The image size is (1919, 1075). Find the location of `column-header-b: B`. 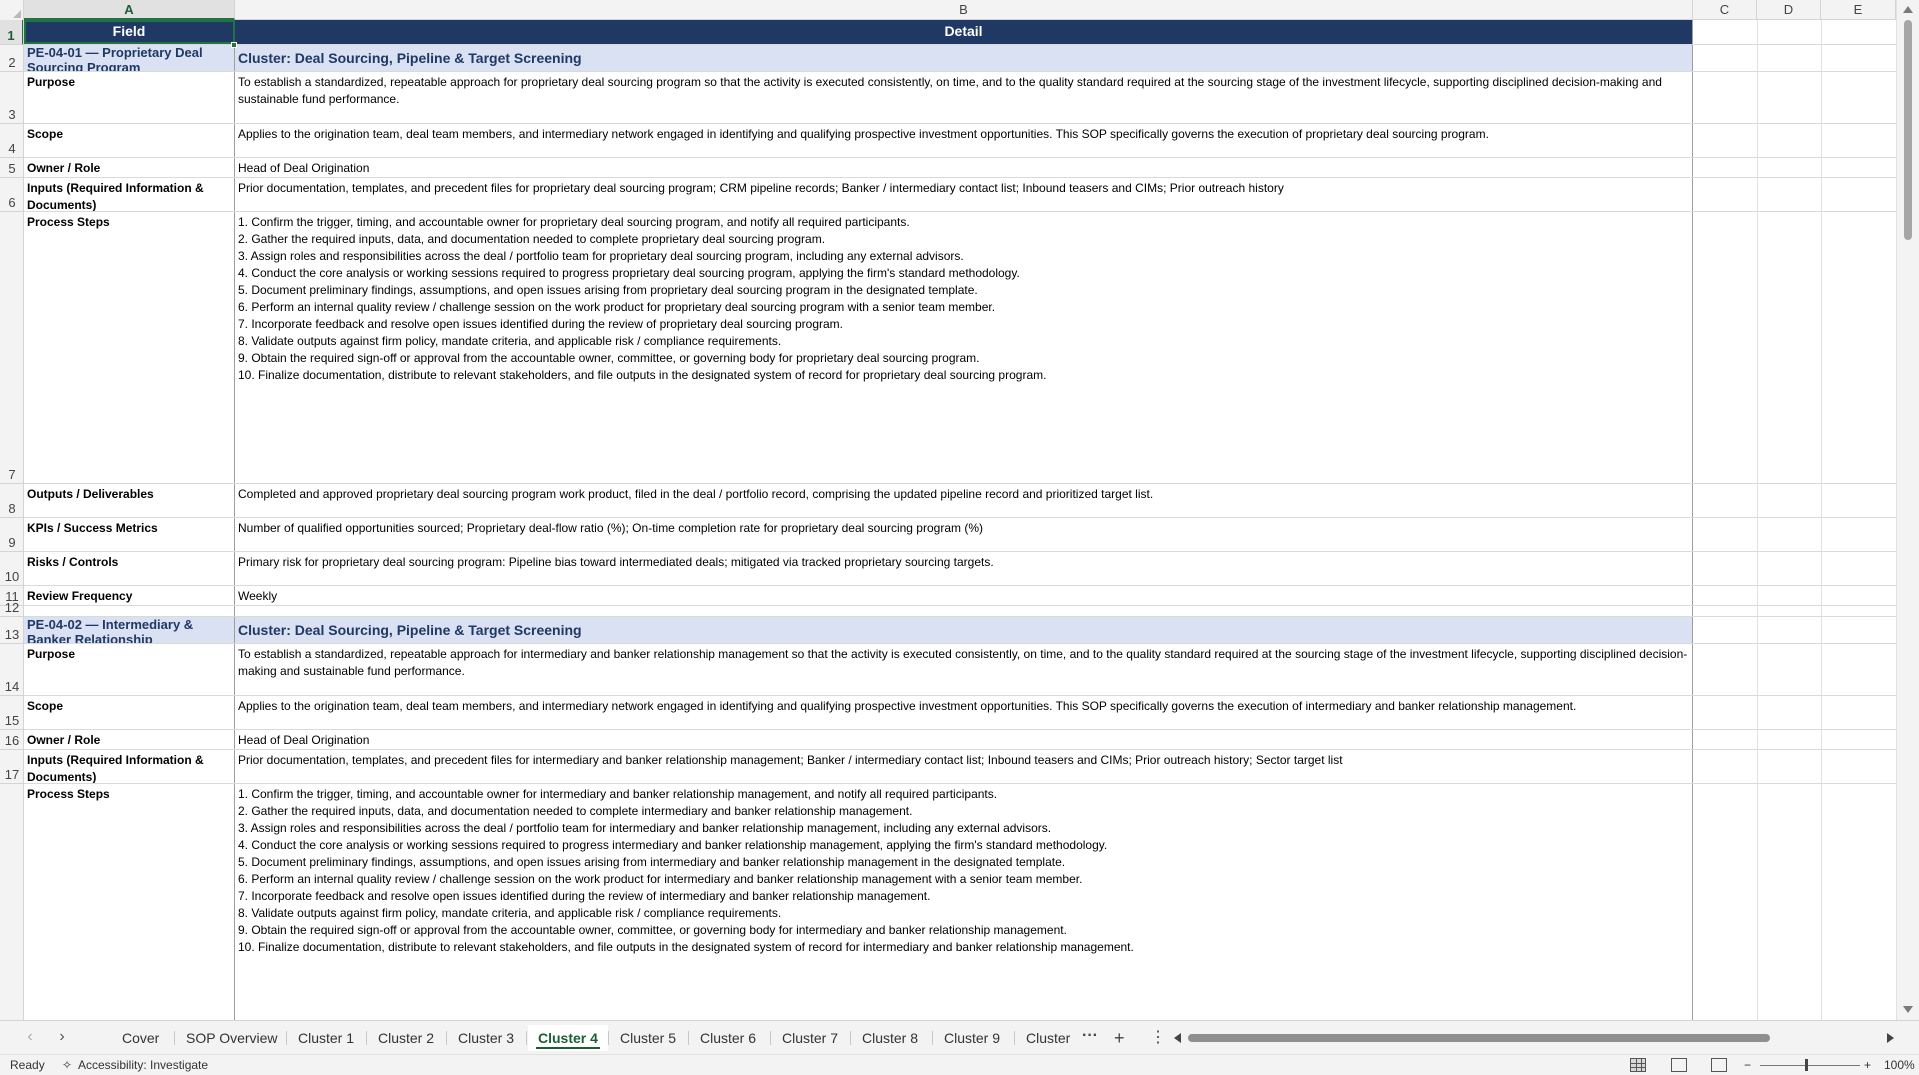

column-header-b: B is located at coordinates (964, 10).